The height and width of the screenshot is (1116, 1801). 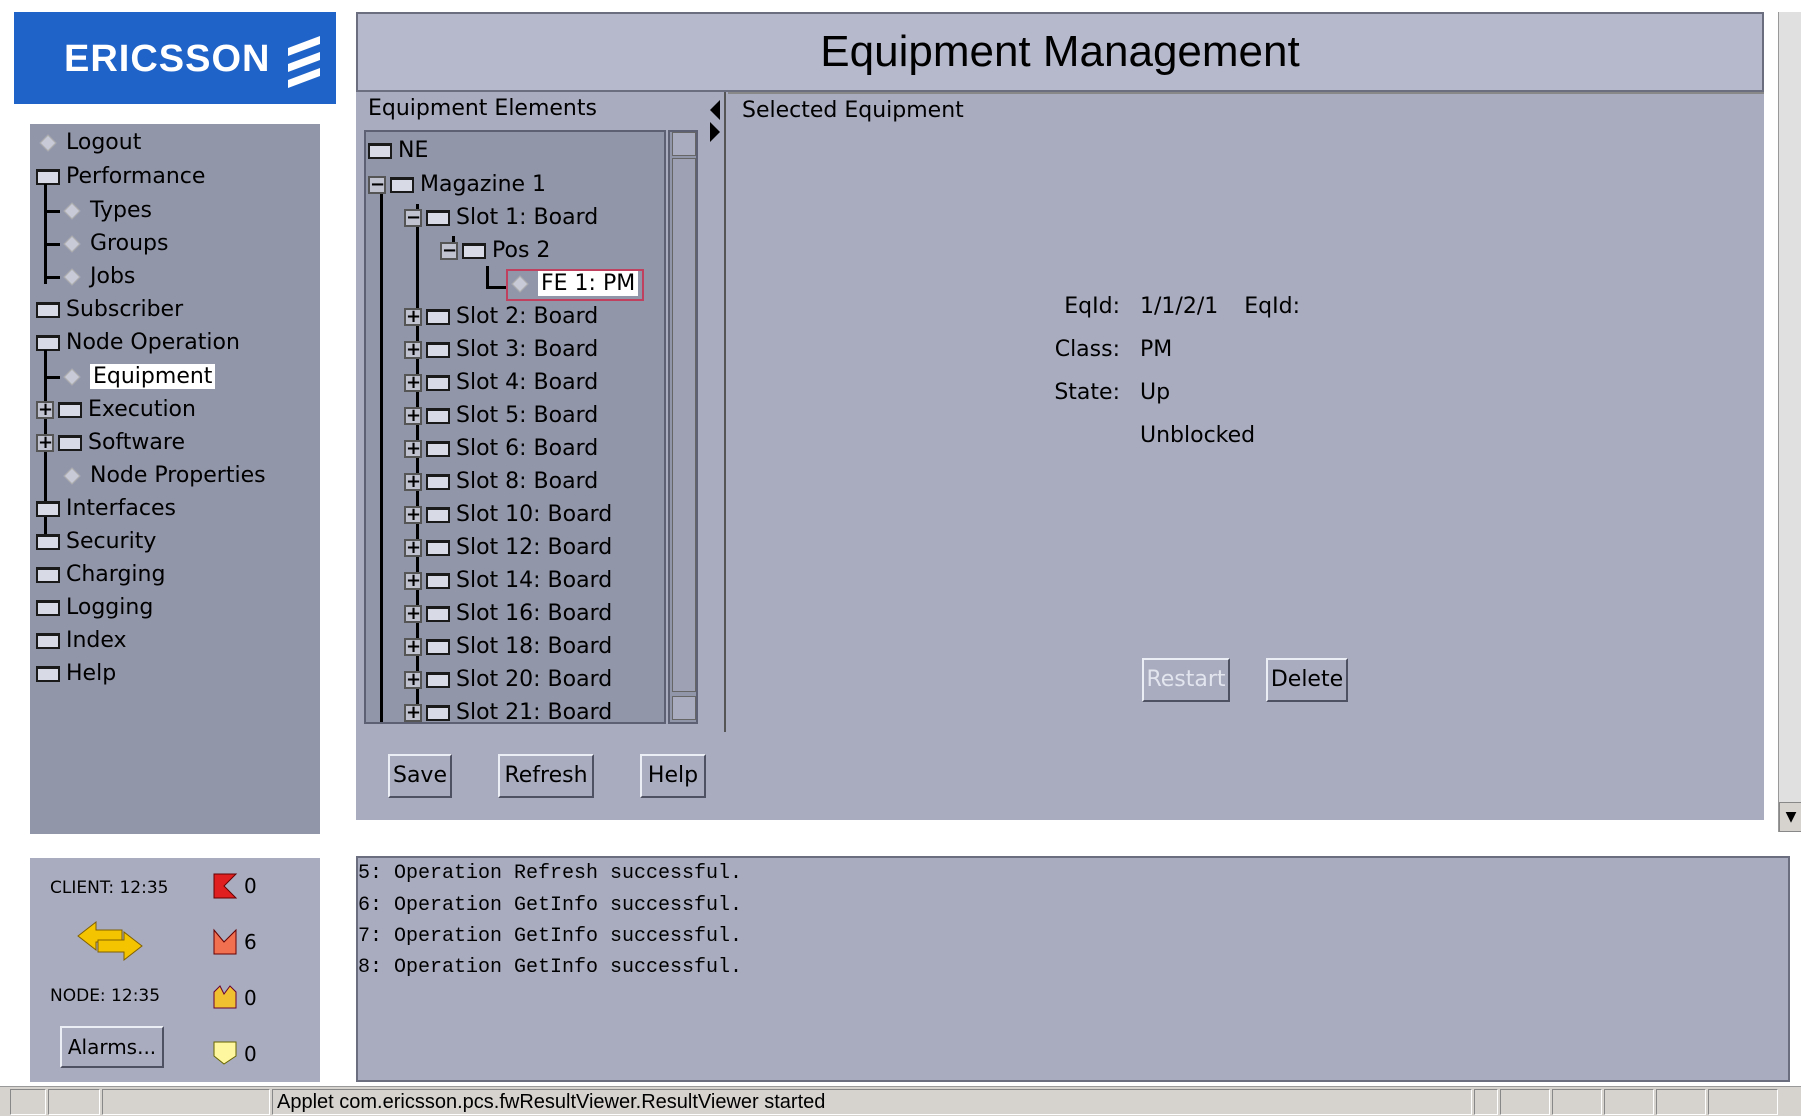 What do you see at coordinates (495, 251) in the screenshot?
I see `tree-node-pos-2: − Pos 2` at bounding box center [495, 251].